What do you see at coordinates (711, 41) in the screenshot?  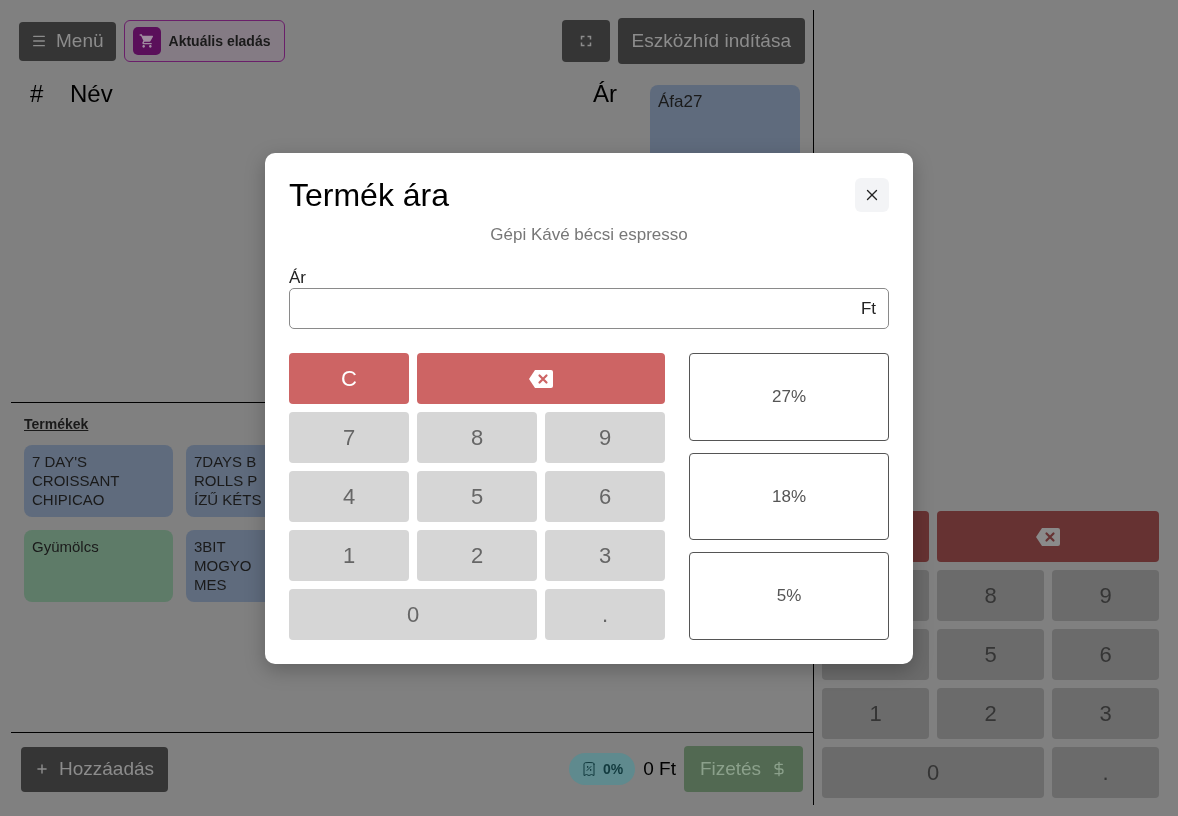 I see `device-bridge-button: Eszközhíd indítása` at bounding box center [711, 41].